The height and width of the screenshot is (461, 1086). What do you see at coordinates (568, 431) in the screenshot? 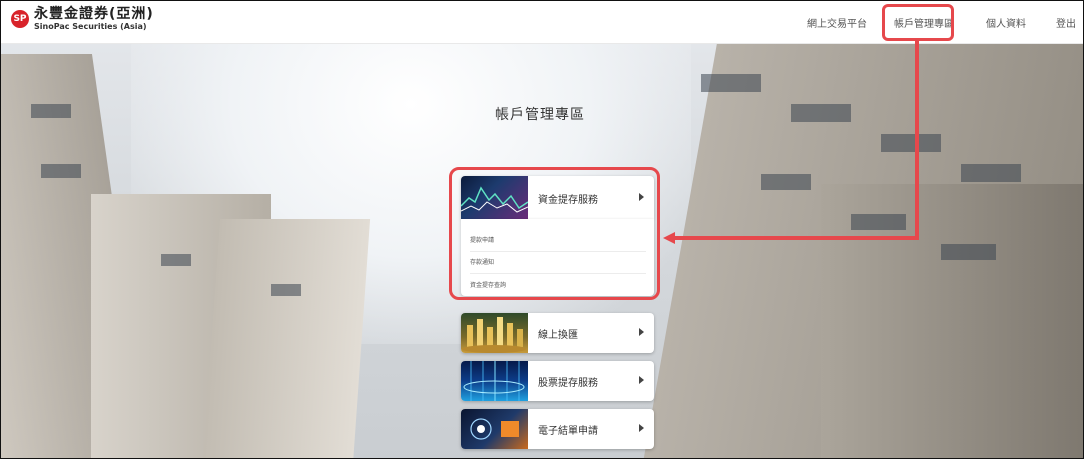
I see `menu-item-label: 電子結單申請` at bounding box center [568, 431].